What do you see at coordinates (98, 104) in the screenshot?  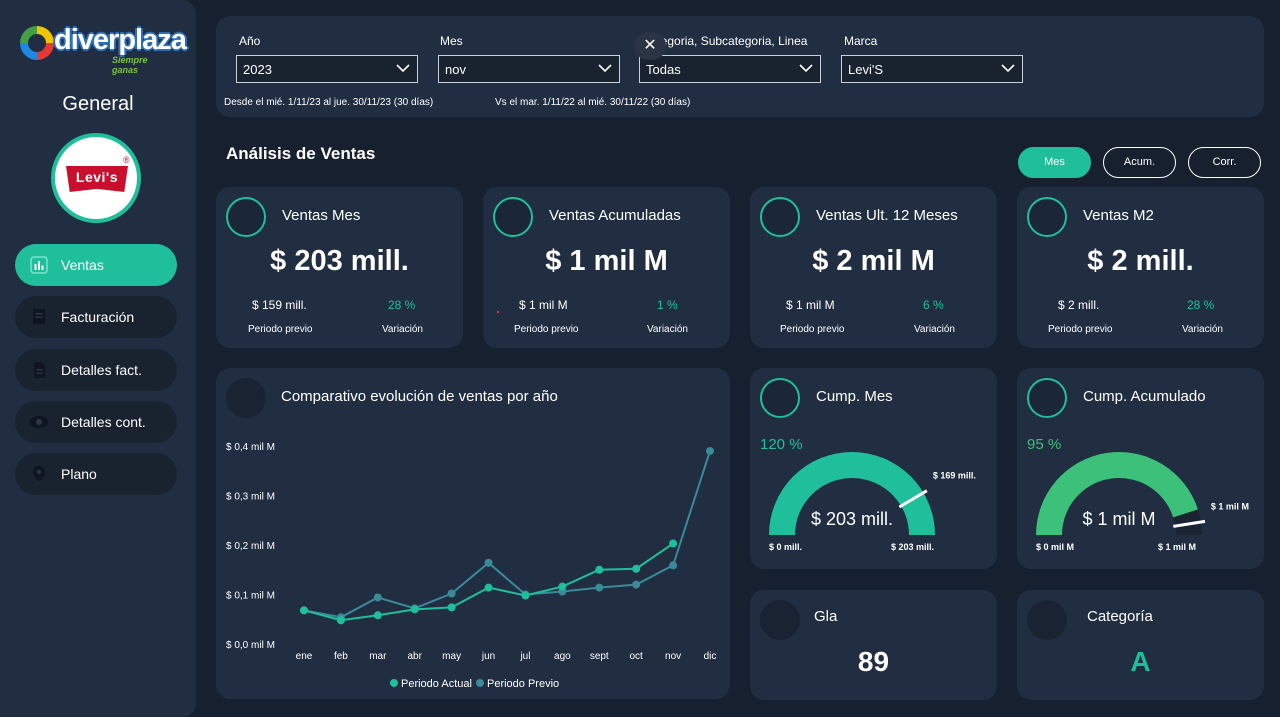 I see `page-heading: General` at bounding box center [98, 104].